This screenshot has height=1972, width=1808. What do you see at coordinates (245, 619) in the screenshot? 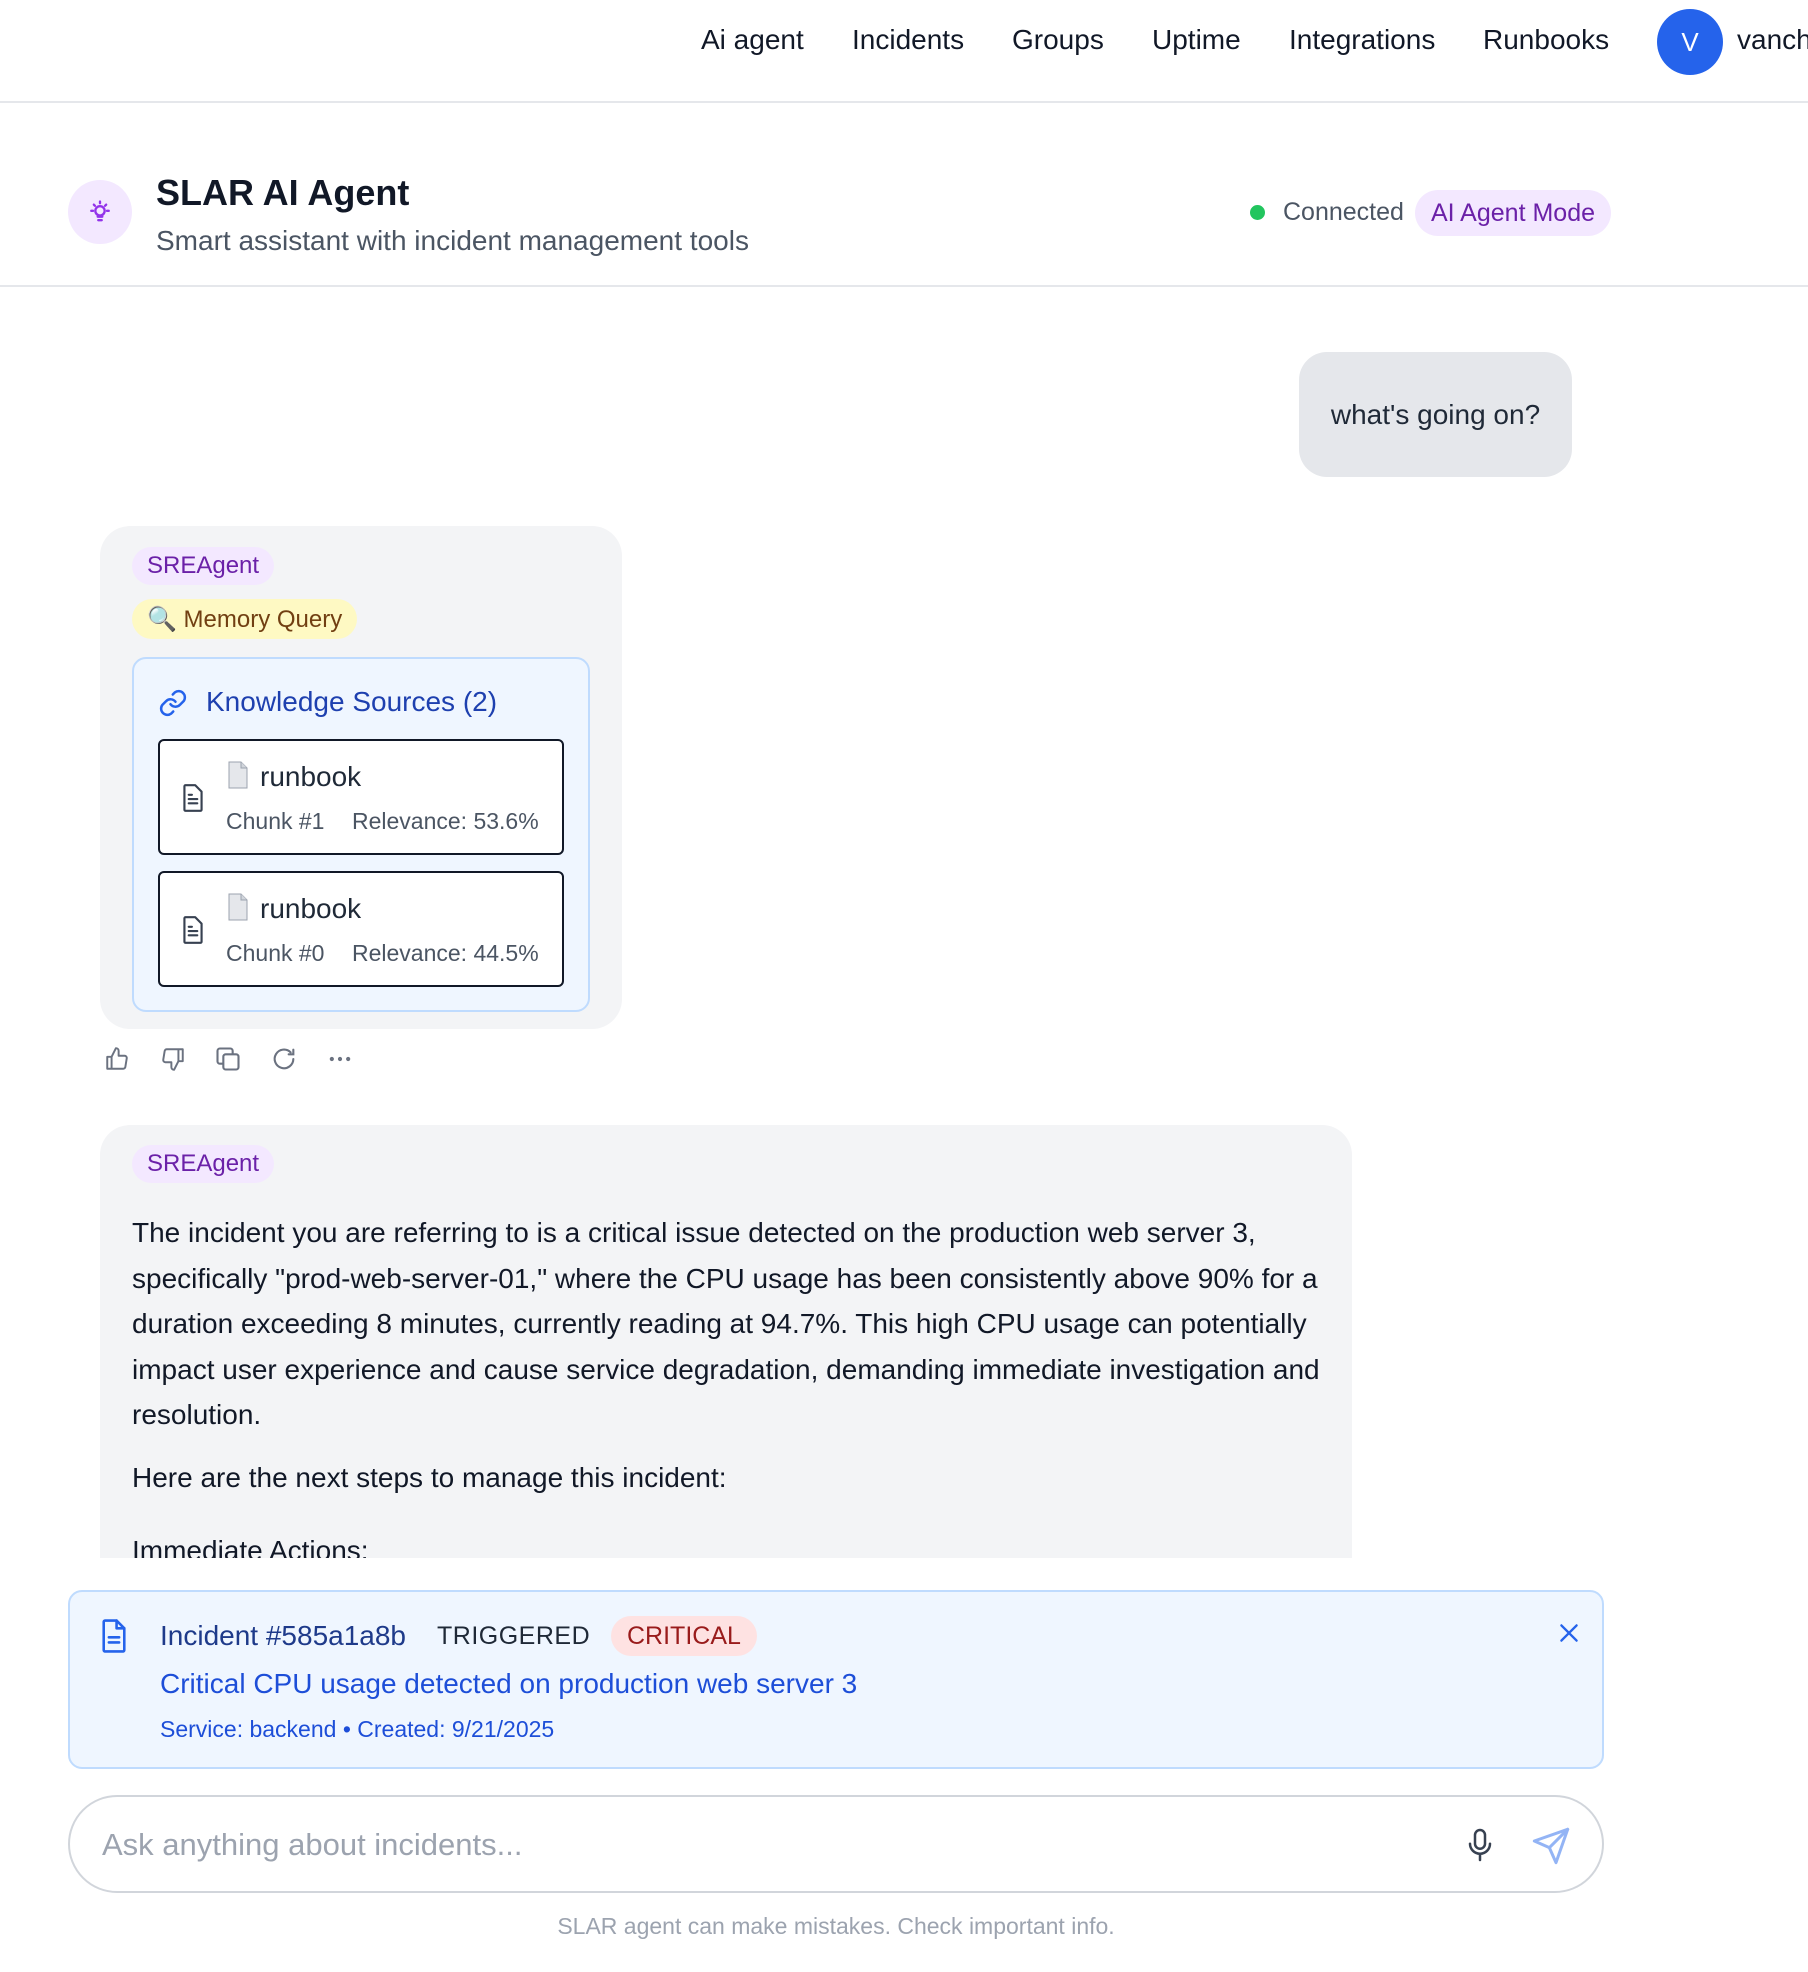
I see `tool-badge-memory-query: 🔍 Memory Query` at bounding box center [245, 619].